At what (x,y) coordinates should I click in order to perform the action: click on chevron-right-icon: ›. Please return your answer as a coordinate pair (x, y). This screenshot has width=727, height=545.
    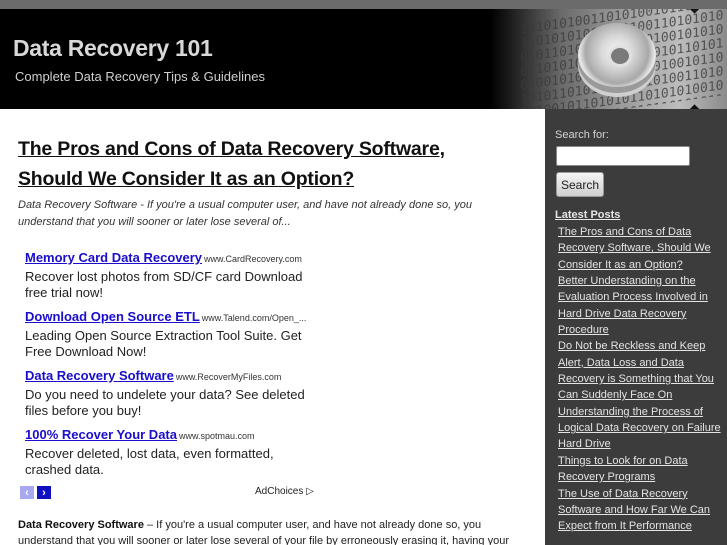
    Looking at the image, I should click on (44, 492).